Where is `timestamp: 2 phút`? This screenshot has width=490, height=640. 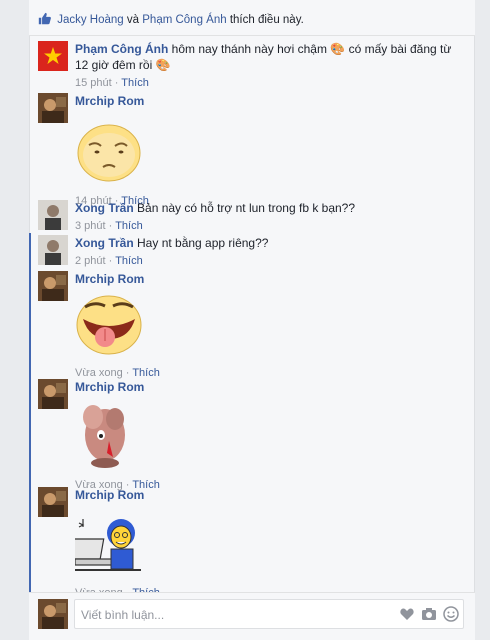 timestamp: 2 phút is located at coordinates (90, 261).